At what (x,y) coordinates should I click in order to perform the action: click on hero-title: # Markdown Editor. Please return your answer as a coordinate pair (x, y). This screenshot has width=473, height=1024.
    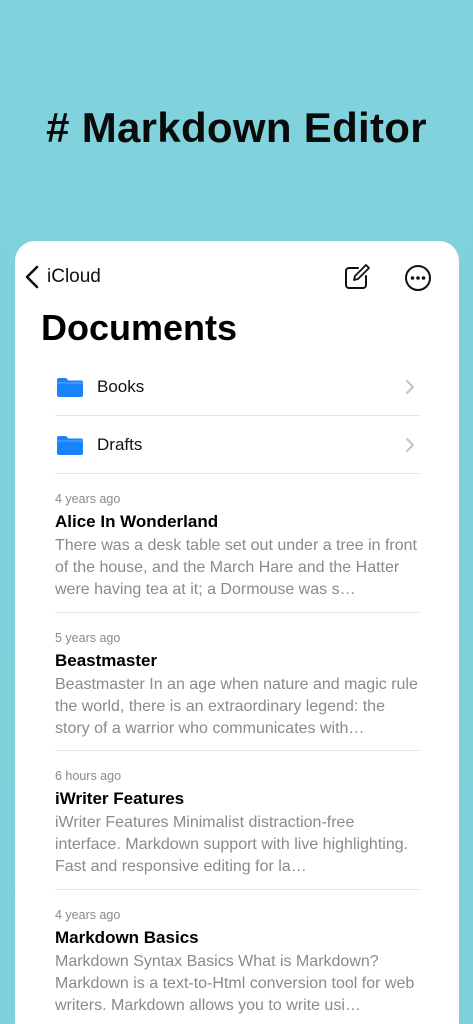
    Looking at the image, I should click on (236, 127).